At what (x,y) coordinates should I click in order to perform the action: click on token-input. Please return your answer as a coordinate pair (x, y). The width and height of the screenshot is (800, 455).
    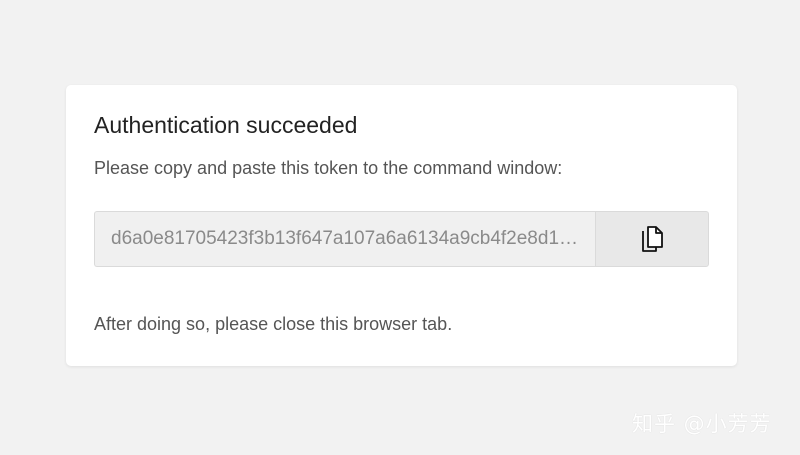
    Looking at the image, I should click on (344, 239).